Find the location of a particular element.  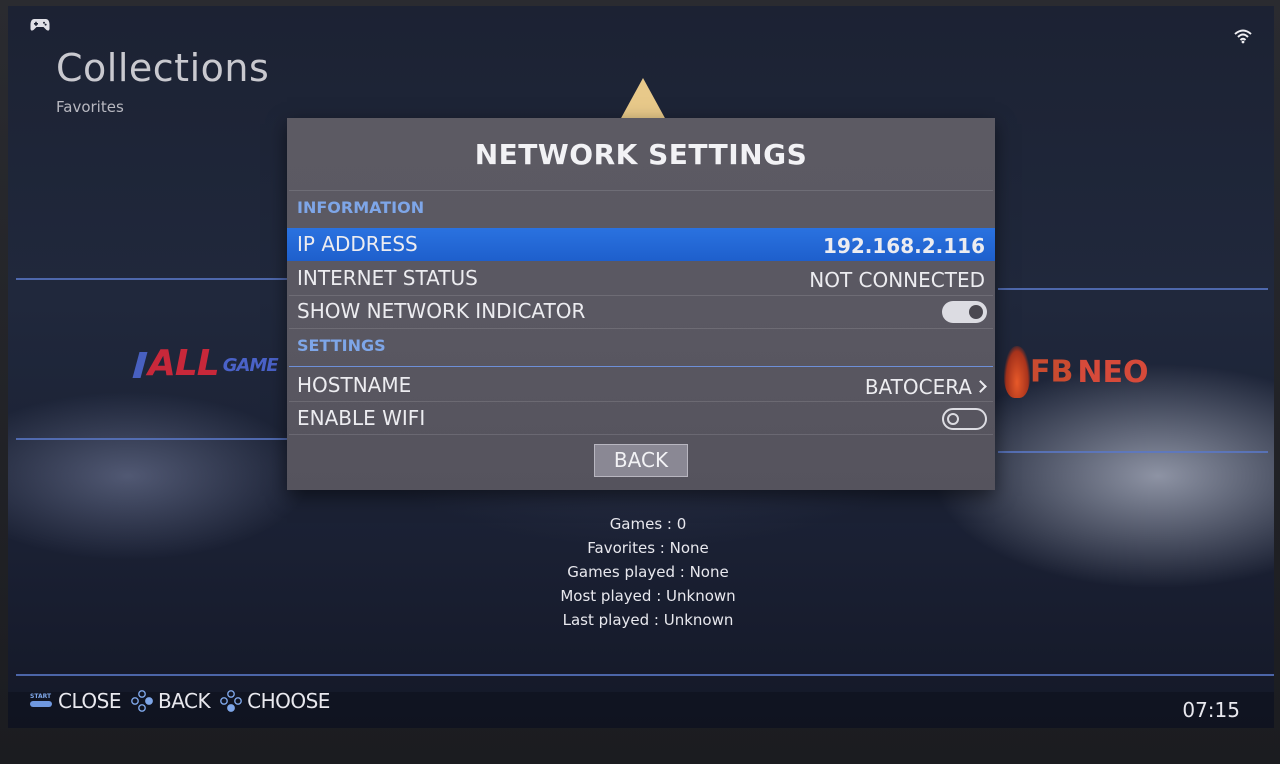

clock: 07:15 is located at coordinates (1211, 710).